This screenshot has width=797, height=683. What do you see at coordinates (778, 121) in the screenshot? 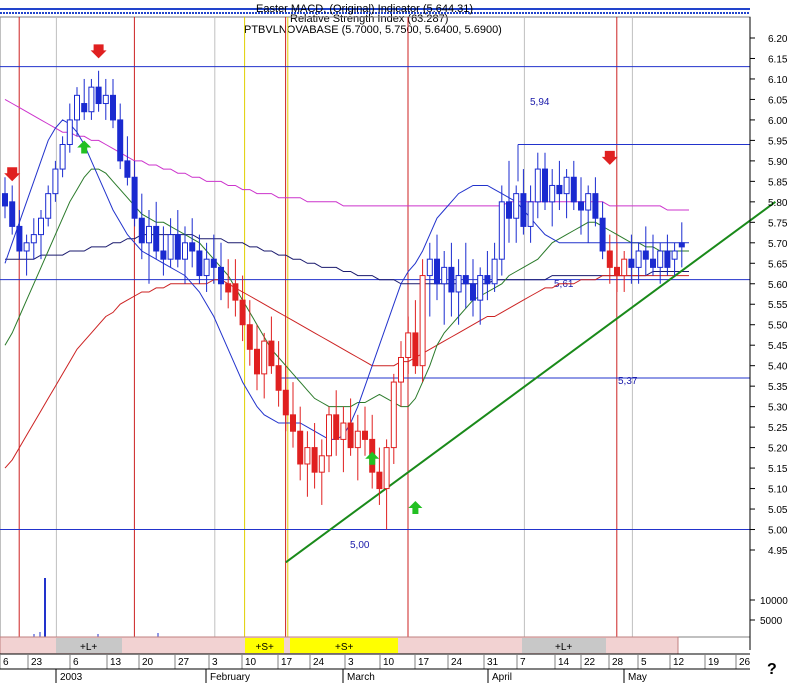
I see `y-tick-label: 6.00` at bounding box center [778, 121].